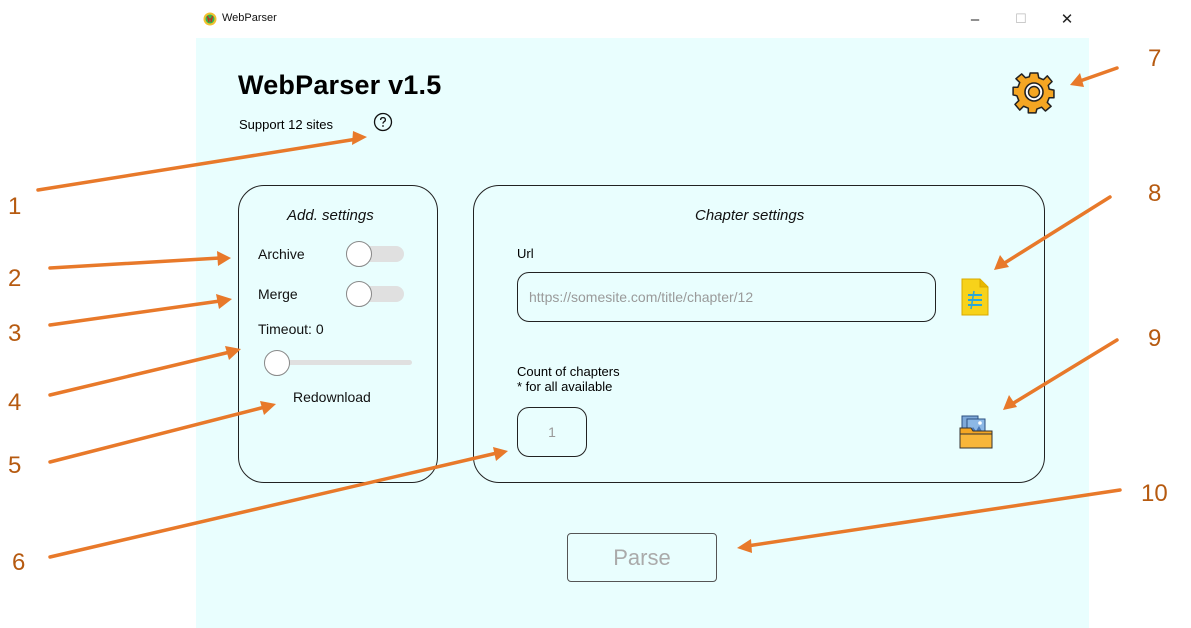 The image size is (1191, 628). Describe the element at coordinates (750, 215) in the screenshot. I see `chapter-settings-title: Chapter settings` at that location.